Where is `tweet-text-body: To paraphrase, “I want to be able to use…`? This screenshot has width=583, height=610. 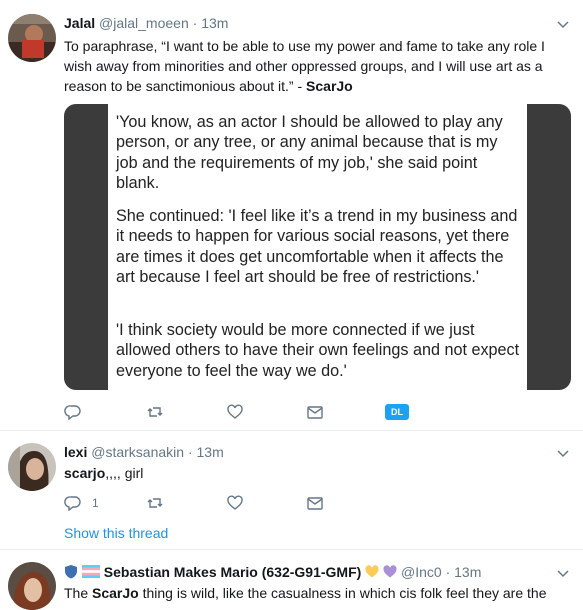 tweet-text-body: To paraphrase, “I want to be able to use… is located at coordinates (304, 66).